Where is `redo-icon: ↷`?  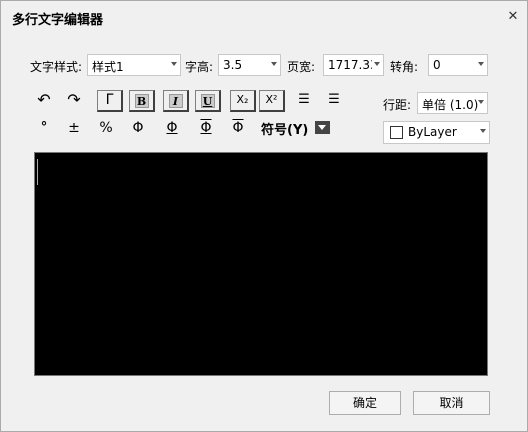
redo-icon: ↷ is located at coordinates (74, 100).